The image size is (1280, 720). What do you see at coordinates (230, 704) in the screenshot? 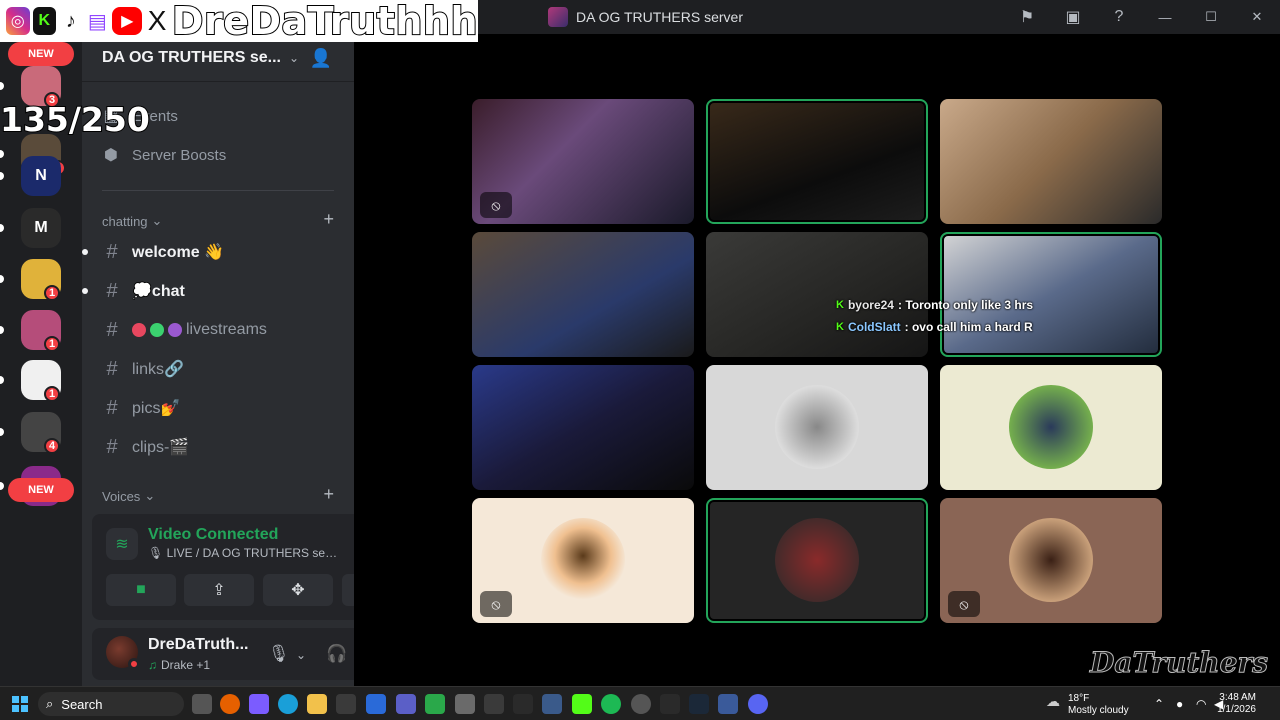
I see `firefox-icon` at bounding box center [230, 704].